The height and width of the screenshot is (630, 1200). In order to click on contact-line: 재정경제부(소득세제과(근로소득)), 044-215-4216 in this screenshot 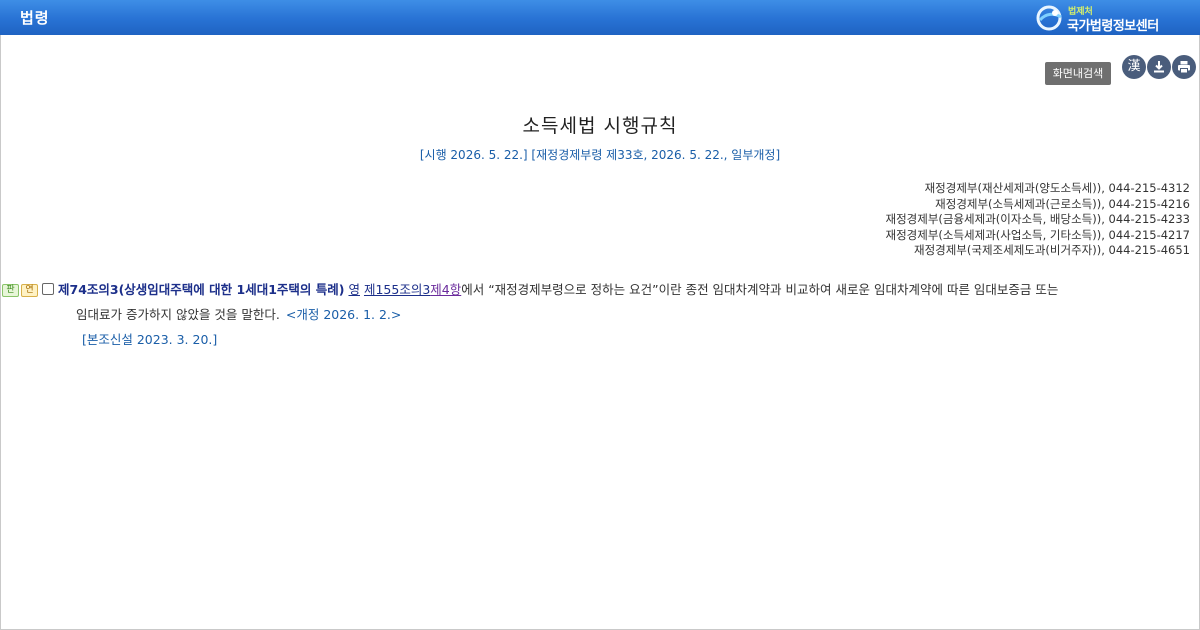, I will do `click(1062, 203)`.